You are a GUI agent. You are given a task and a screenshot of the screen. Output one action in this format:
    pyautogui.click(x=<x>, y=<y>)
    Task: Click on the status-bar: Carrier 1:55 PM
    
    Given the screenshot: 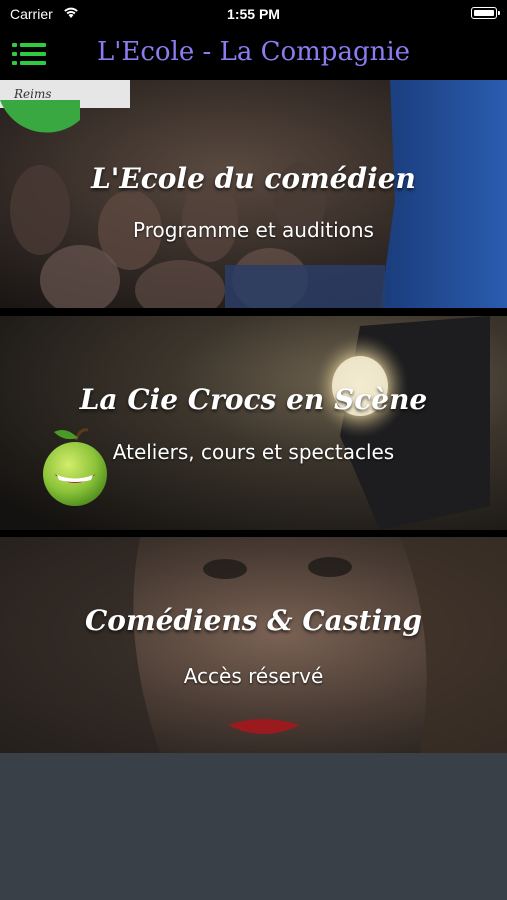 What is the action you would take?
    pyautogui.click(x=253, y=14)
    